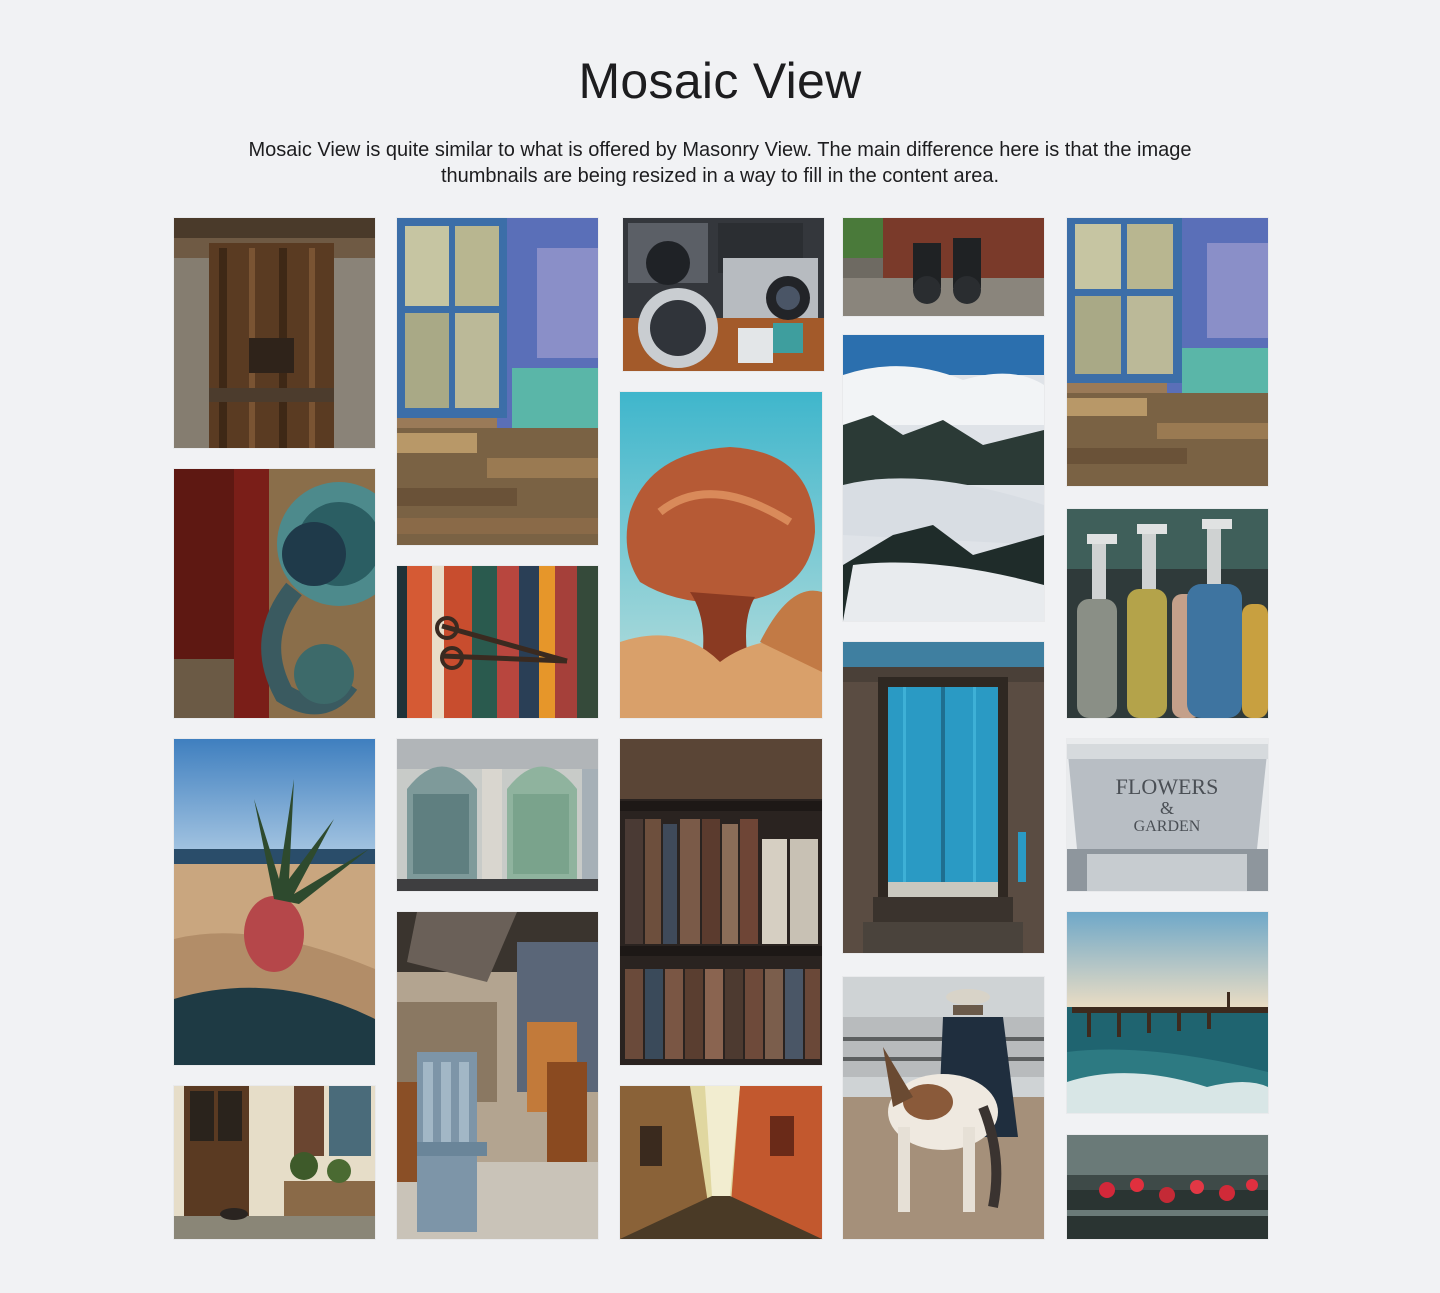 The height and width of the screenshot is (1293, 1440). What do you see at coordinates (943, 1108) in the screenshot?
I see `thumbnail-cowboy-horse` at bounding box center [943, 1108].